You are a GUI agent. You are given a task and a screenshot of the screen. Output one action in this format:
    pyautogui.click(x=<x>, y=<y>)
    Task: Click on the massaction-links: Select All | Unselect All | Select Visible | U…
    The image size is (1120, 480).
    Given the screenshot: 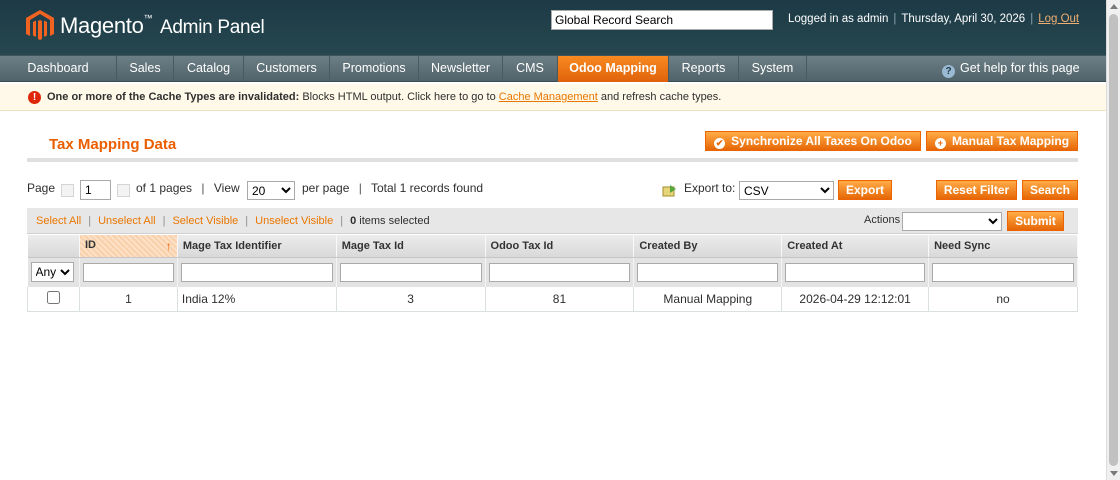 What is the action you would take?
    pyautogui.click(x=233, y=221)
    